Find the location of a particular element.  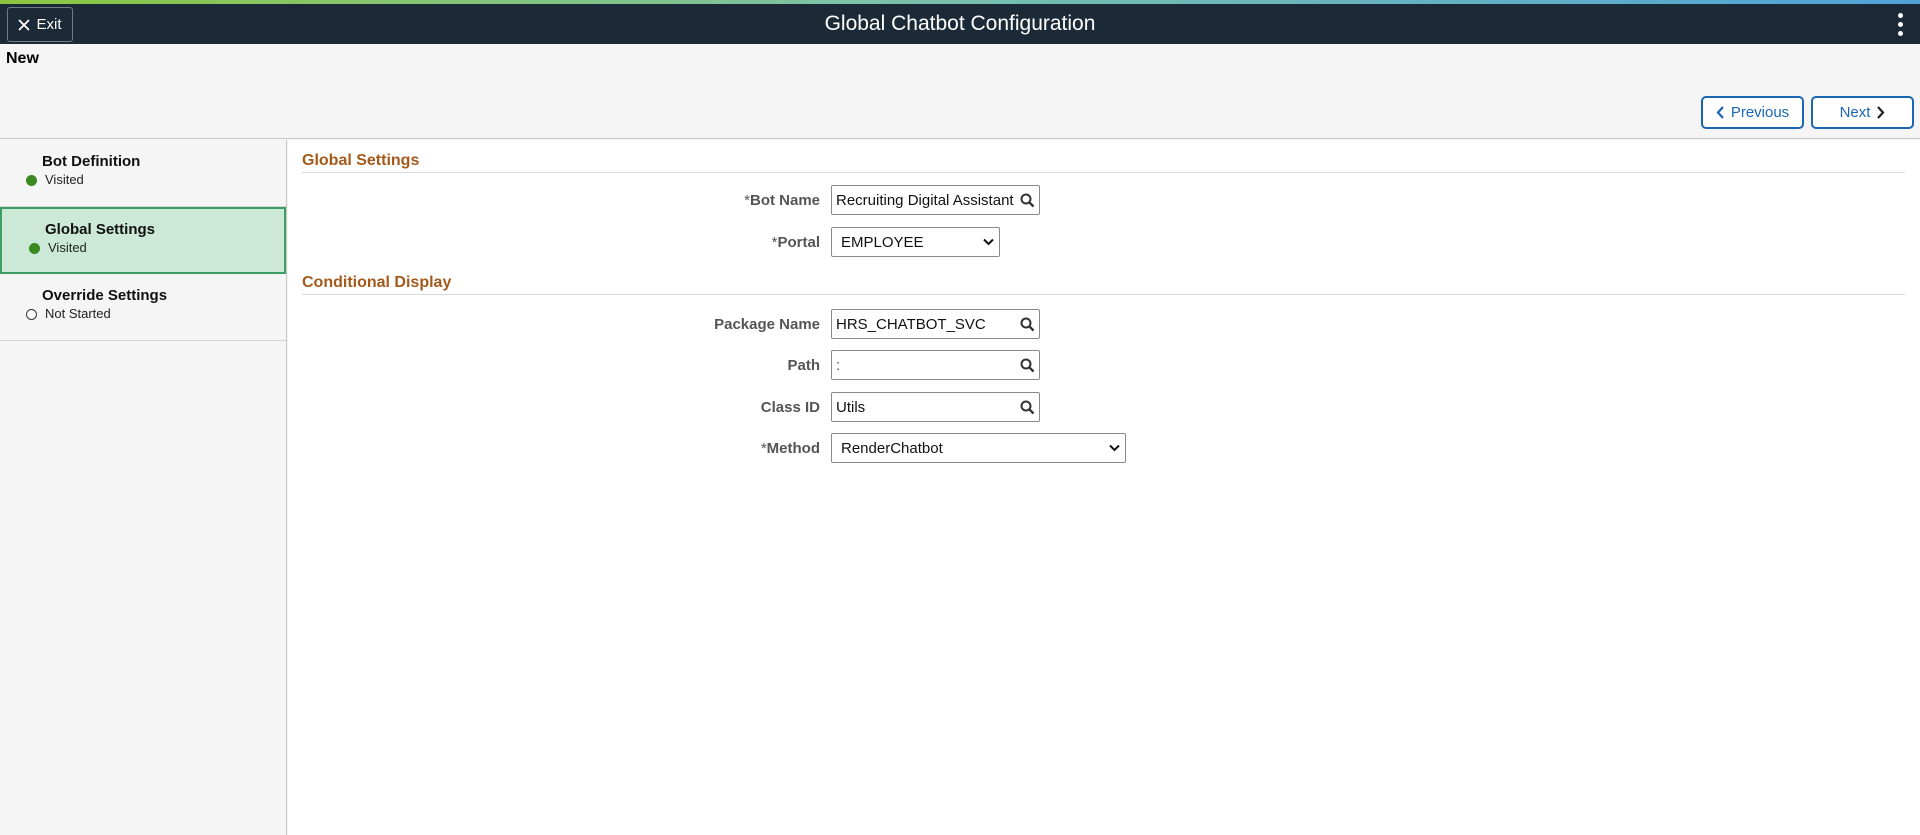

step-override-settings: Override Settings Not Started is located at coordinates (143, 307).